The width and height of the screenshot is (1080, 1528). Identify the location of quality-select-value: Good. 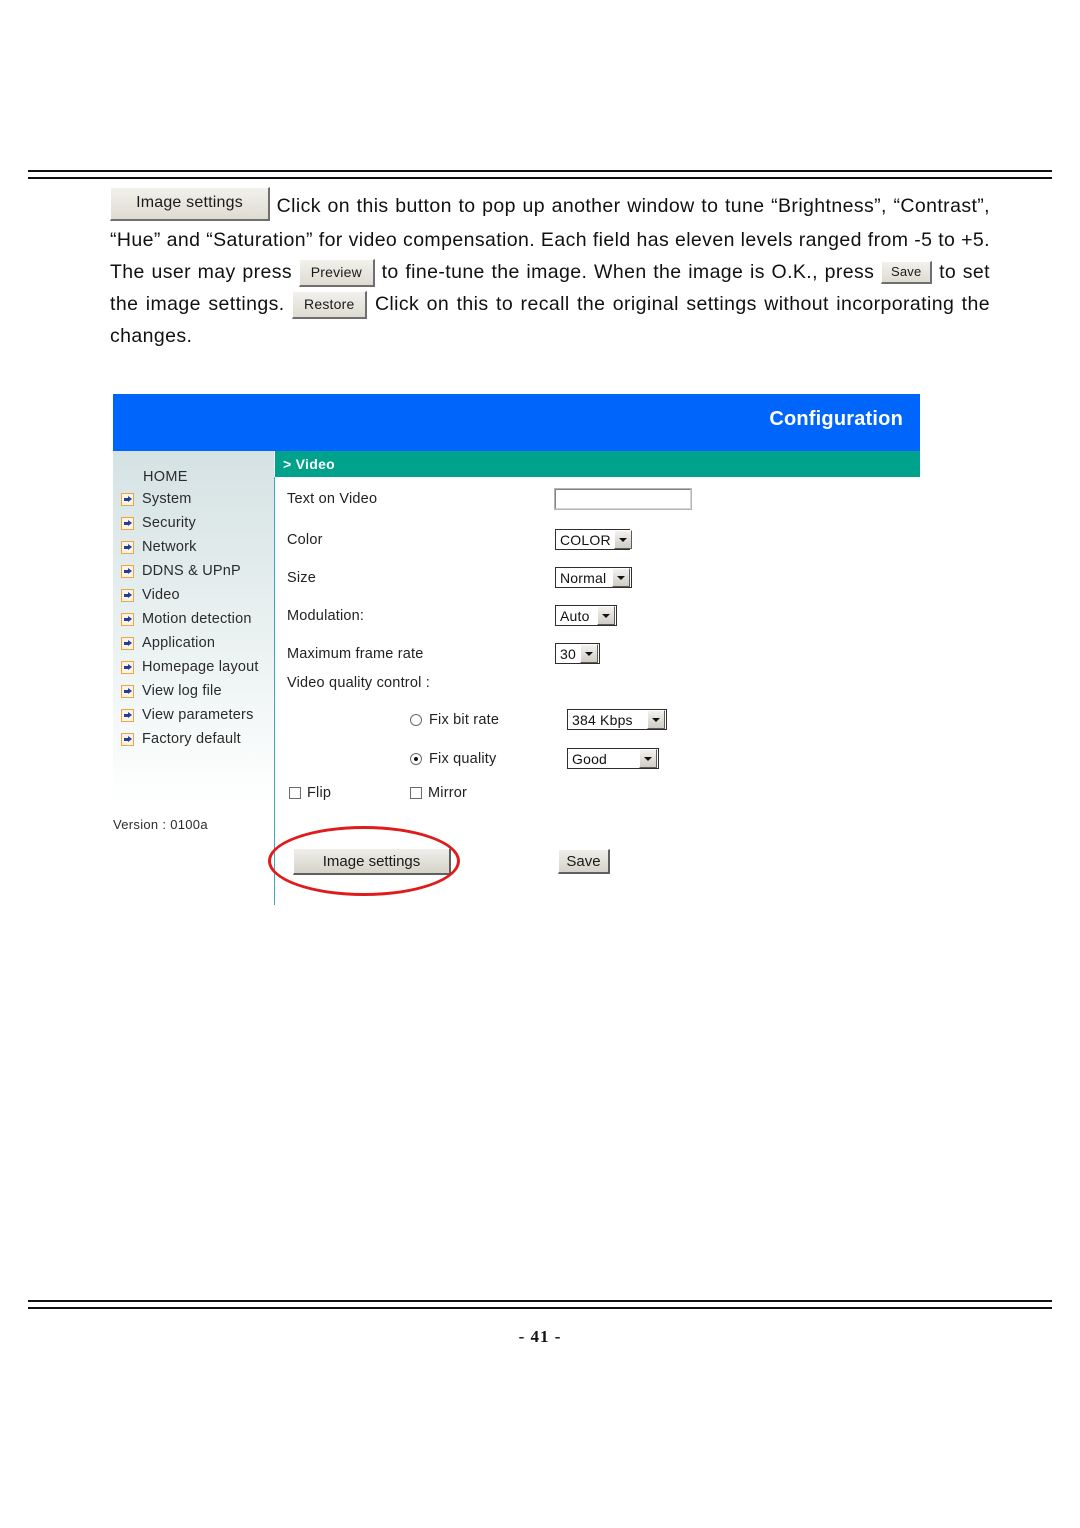
(590, 758).